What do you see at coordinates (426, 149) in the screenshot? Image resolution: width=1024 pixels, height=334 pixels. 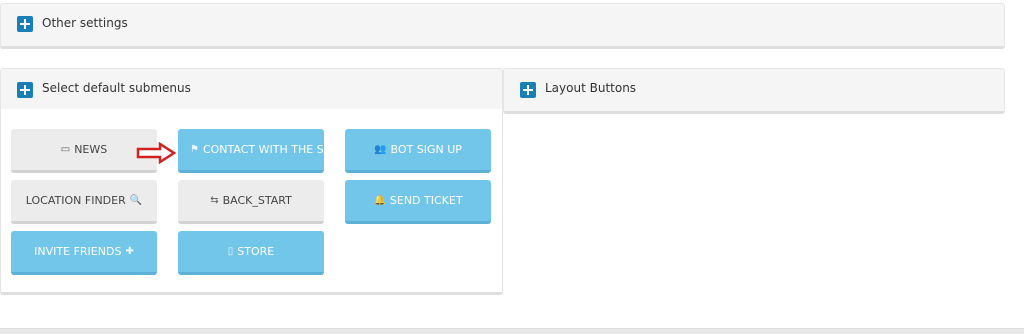 I see `submenu-button-label: BOT SIGN UP` at bounding box center [426, 149].